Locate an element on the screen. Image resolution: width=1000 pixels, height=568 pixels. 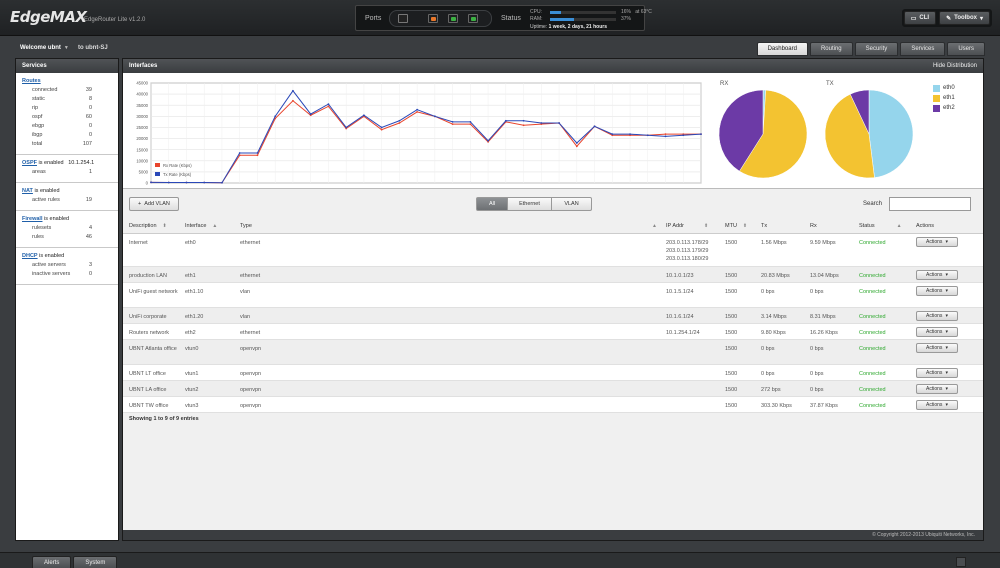
col-rx: Rx is located at coordinates (813, 226).